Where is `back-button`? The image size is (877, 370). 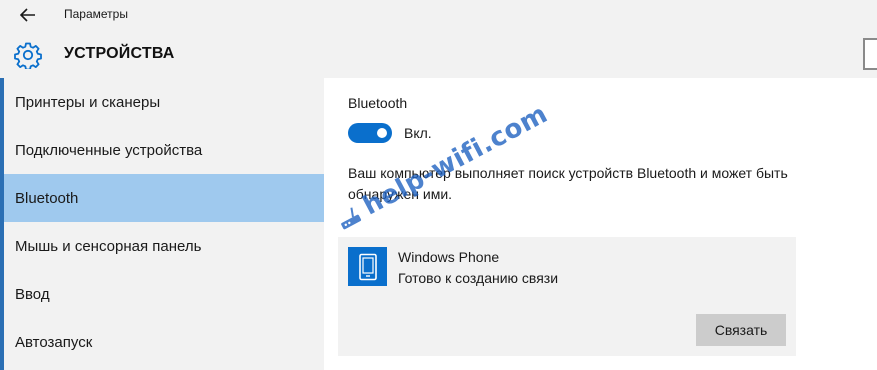
back-button is located at coordinates (28, 15).